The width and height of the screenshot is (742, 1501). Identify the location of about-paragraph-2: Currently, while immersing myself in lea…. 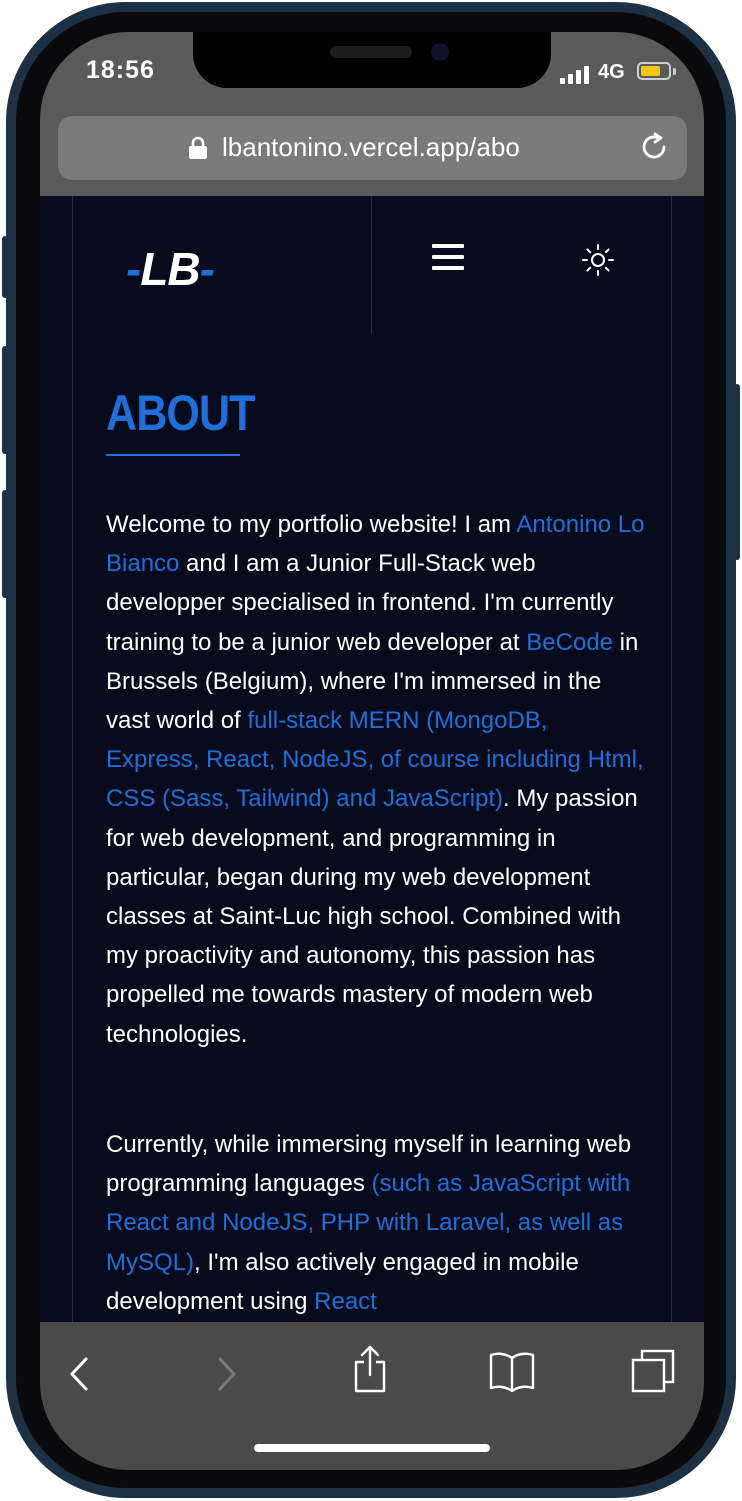
(376, 1223).